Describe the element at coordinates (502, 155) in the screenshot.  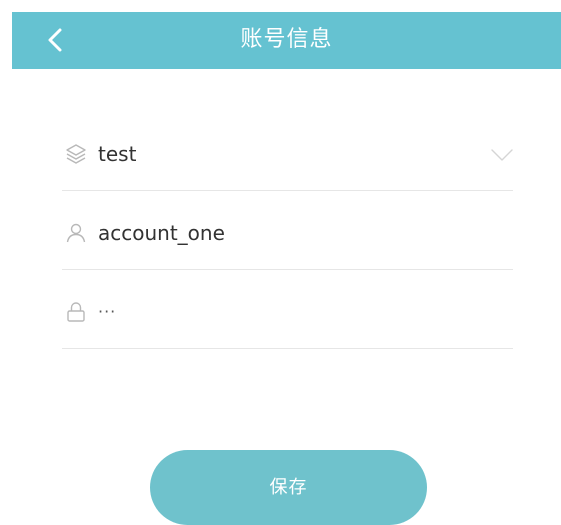
I see `chevron-down-icon` at that location.